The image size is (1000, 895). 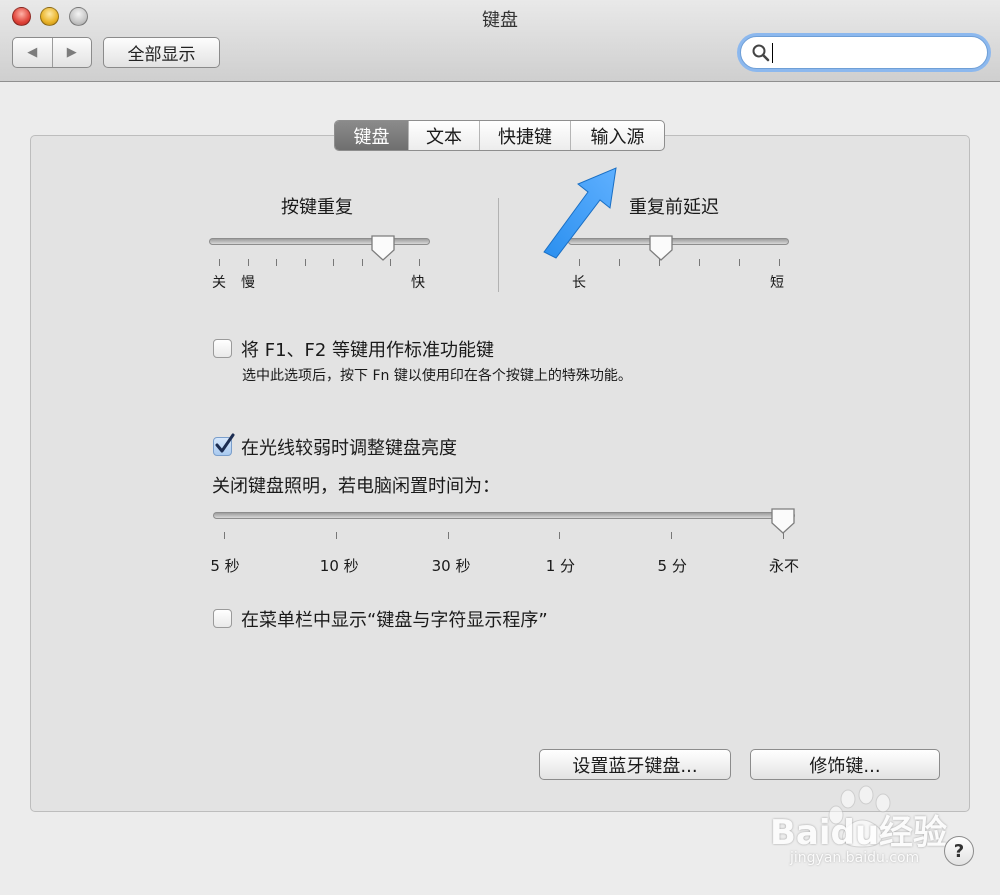 I want to click on delay-until-repeat-slider-thumb, so click(x=661, y=248).